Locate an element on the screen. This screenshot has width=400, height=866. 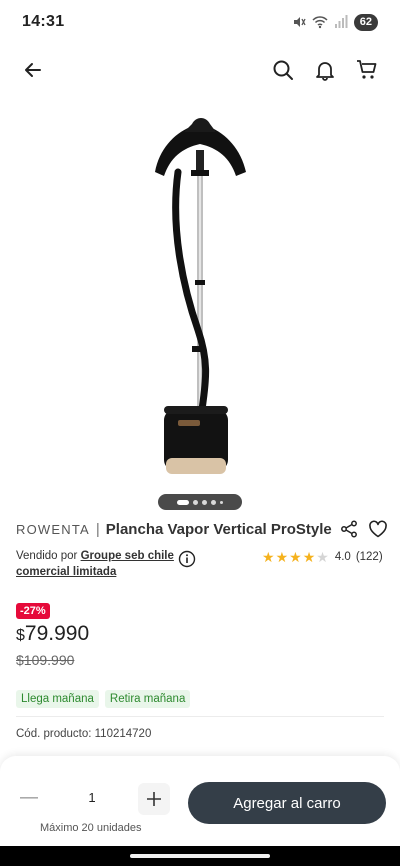
signal-icon is located at coordinates (341, 21).